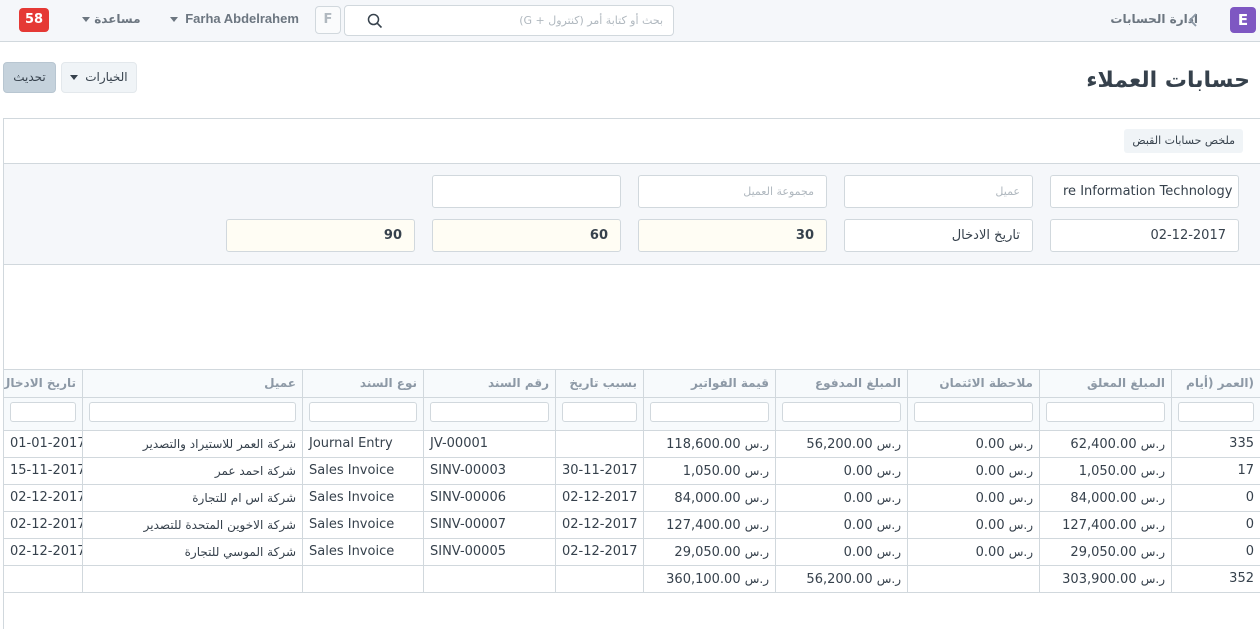 This screenshot has height=629, width=1260. I want to click on refresh-button: تحديث, so click(29, 77).